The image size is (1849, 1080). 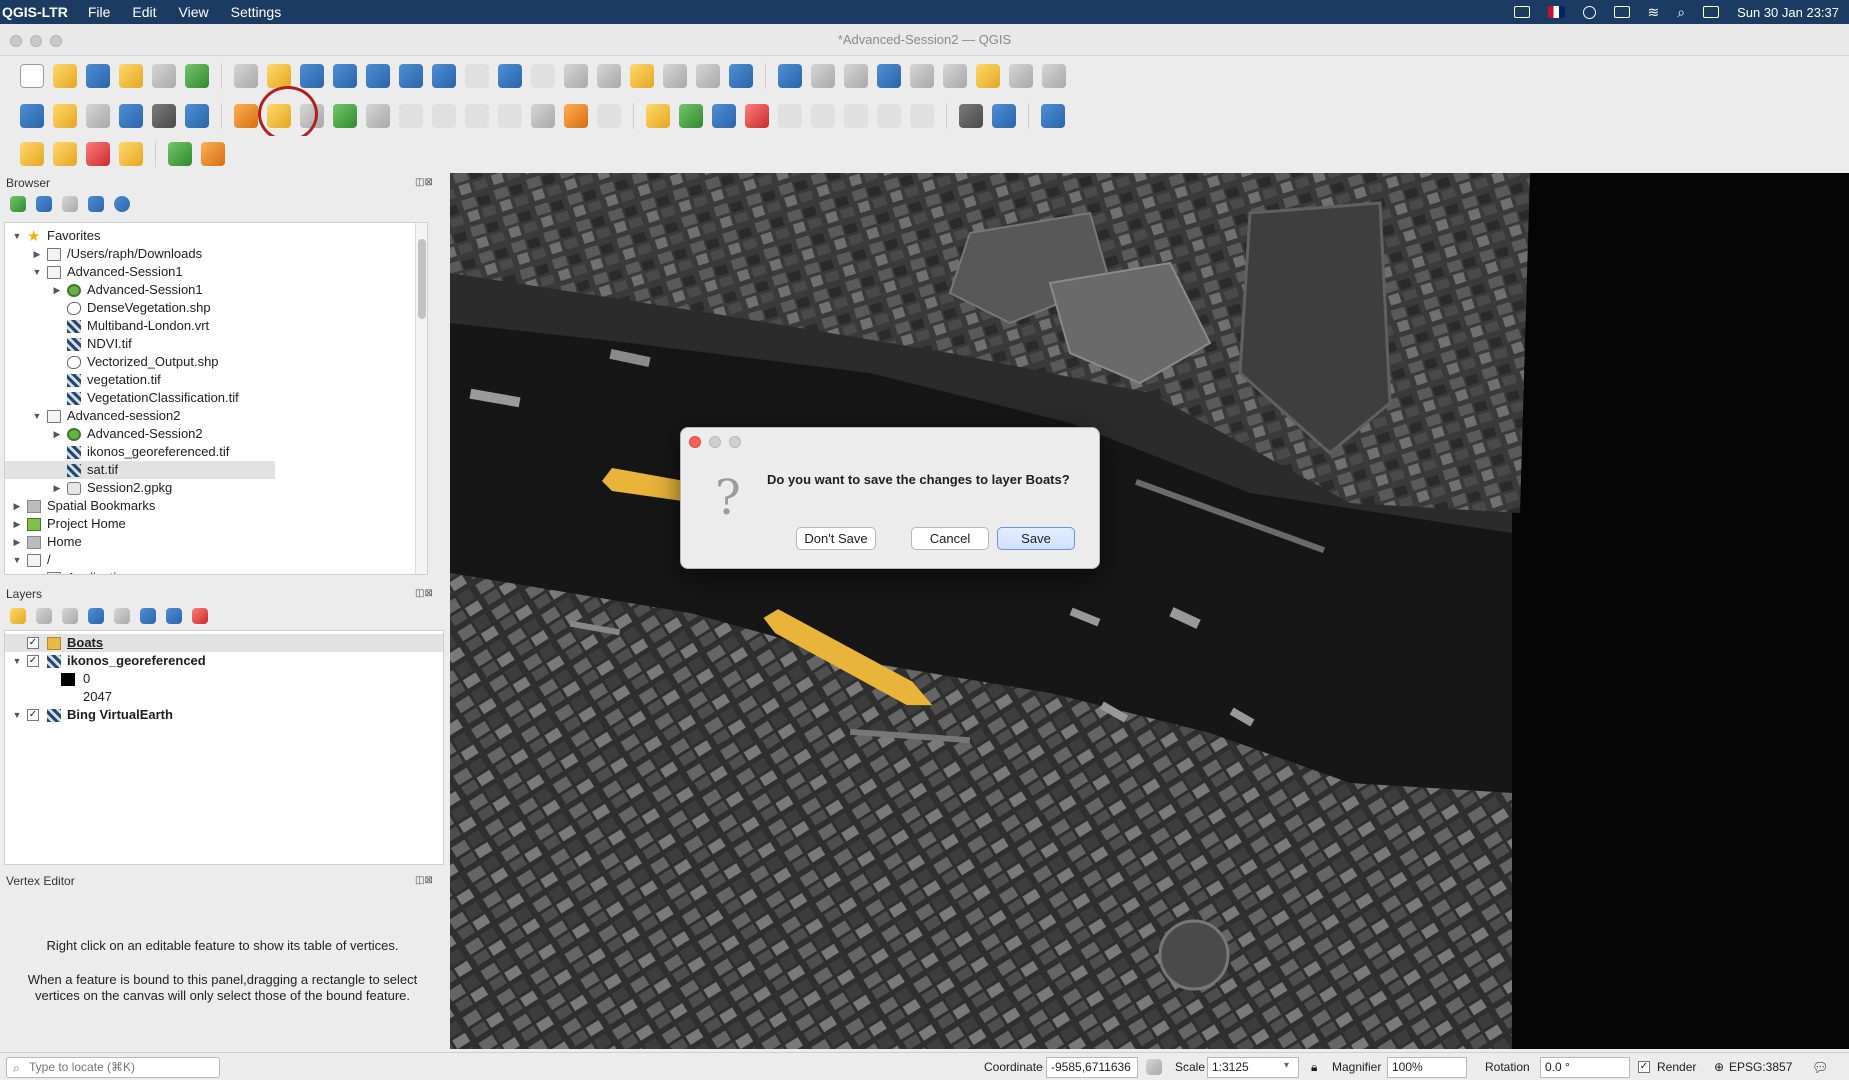 I want to click on display-icon, so click(x=1521, y=12).